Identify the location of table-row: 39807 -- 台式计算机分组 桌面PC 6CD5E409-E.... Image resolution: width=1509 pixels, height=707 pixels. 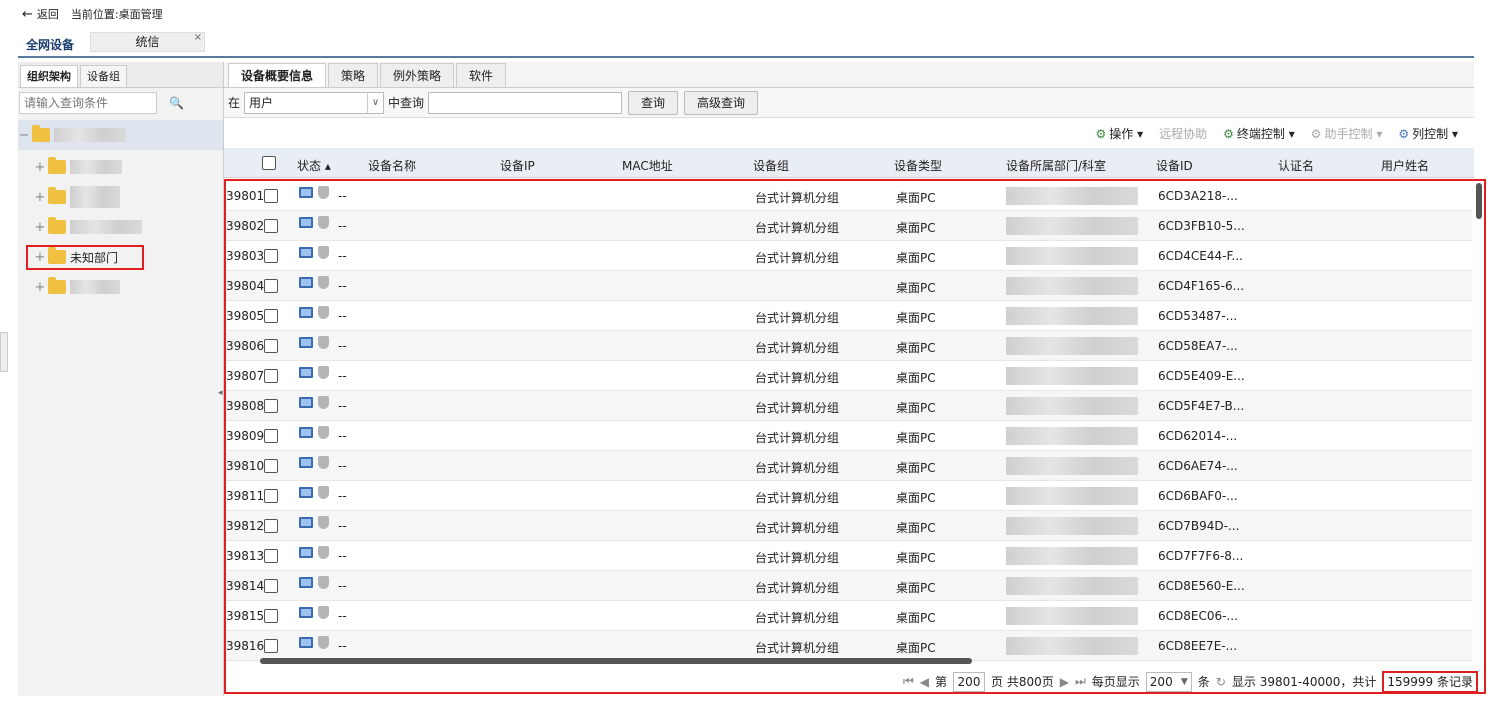
(849, 376).